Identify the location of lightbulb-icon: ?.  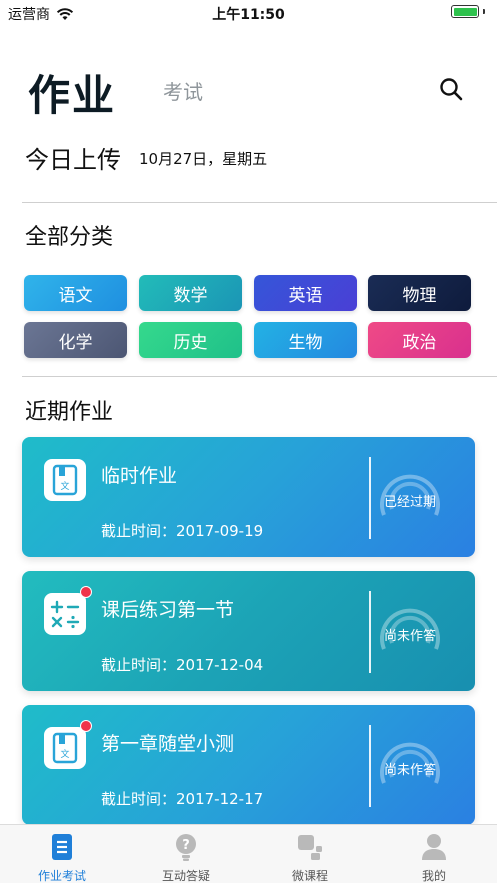
(186, 847).